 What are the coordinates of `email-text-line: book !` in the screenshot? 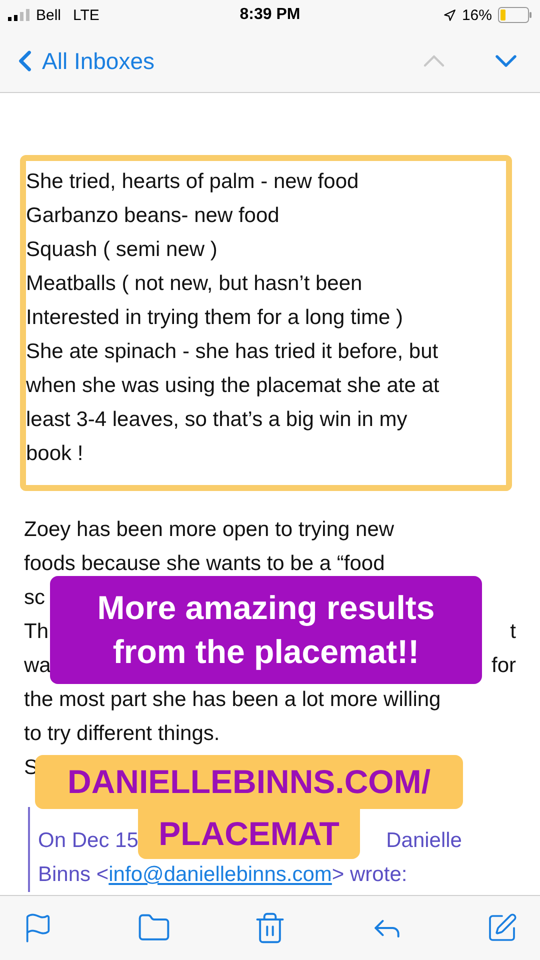 It's located at (55, 454).